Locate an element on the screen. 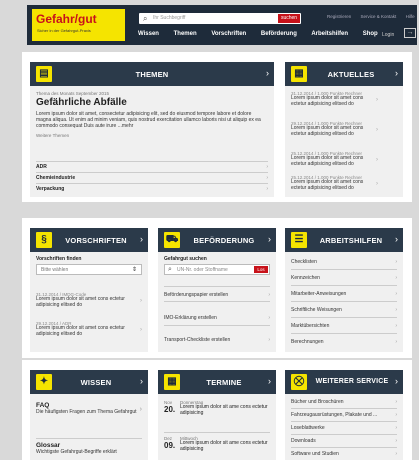  themen-header: ▤ THEMEN › is located at coordinates (152, 74).